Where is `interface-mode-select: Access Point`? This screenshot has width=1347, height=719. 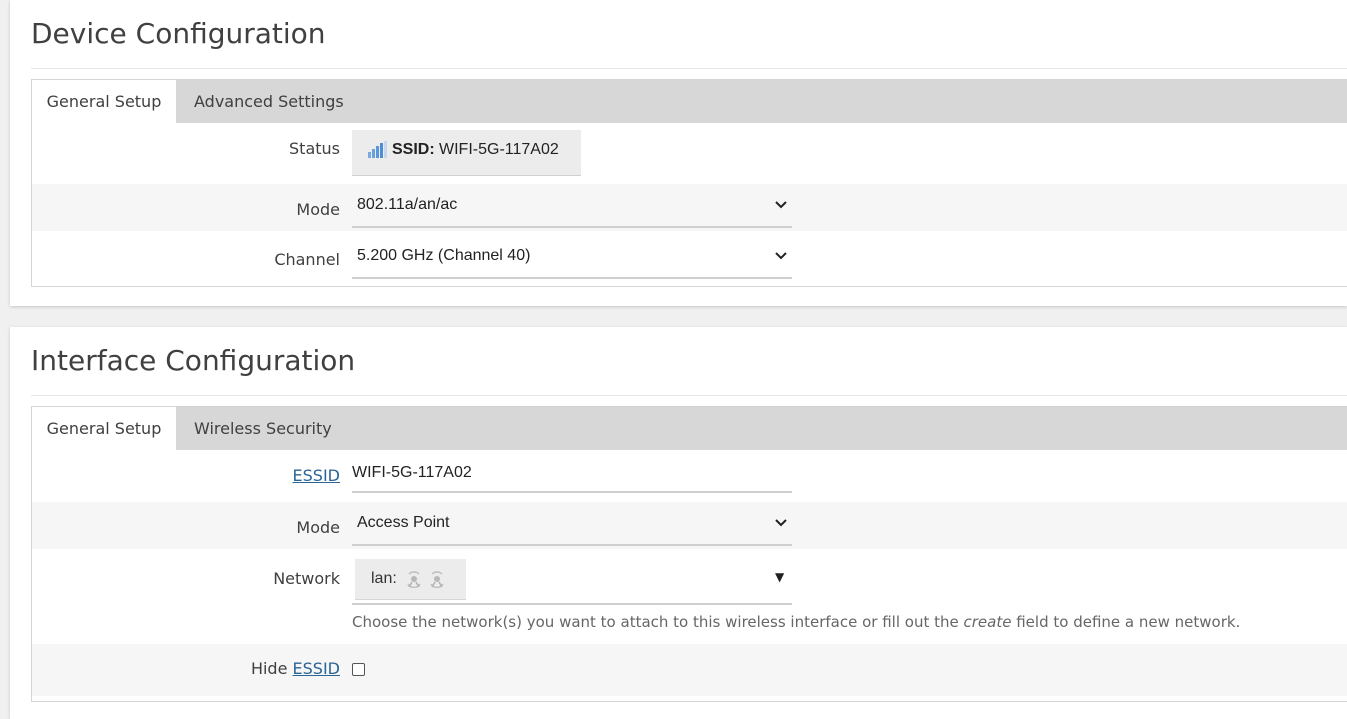 interface-mode-select: Access Point is located at coordinates (572, 527).